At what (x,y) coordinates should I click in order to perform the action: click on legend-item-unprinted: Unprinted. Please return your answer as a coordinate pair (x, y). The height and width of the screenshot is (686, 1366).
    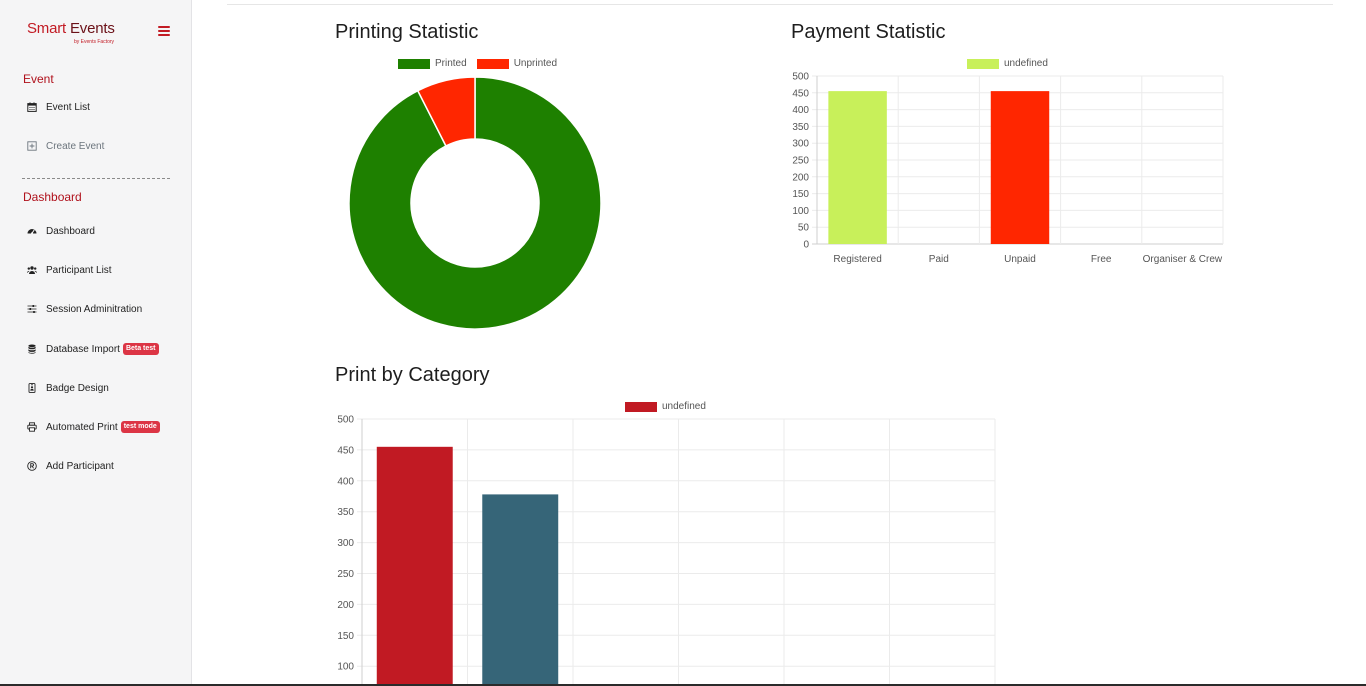
    Looking at the image, I should click on (517, 63).